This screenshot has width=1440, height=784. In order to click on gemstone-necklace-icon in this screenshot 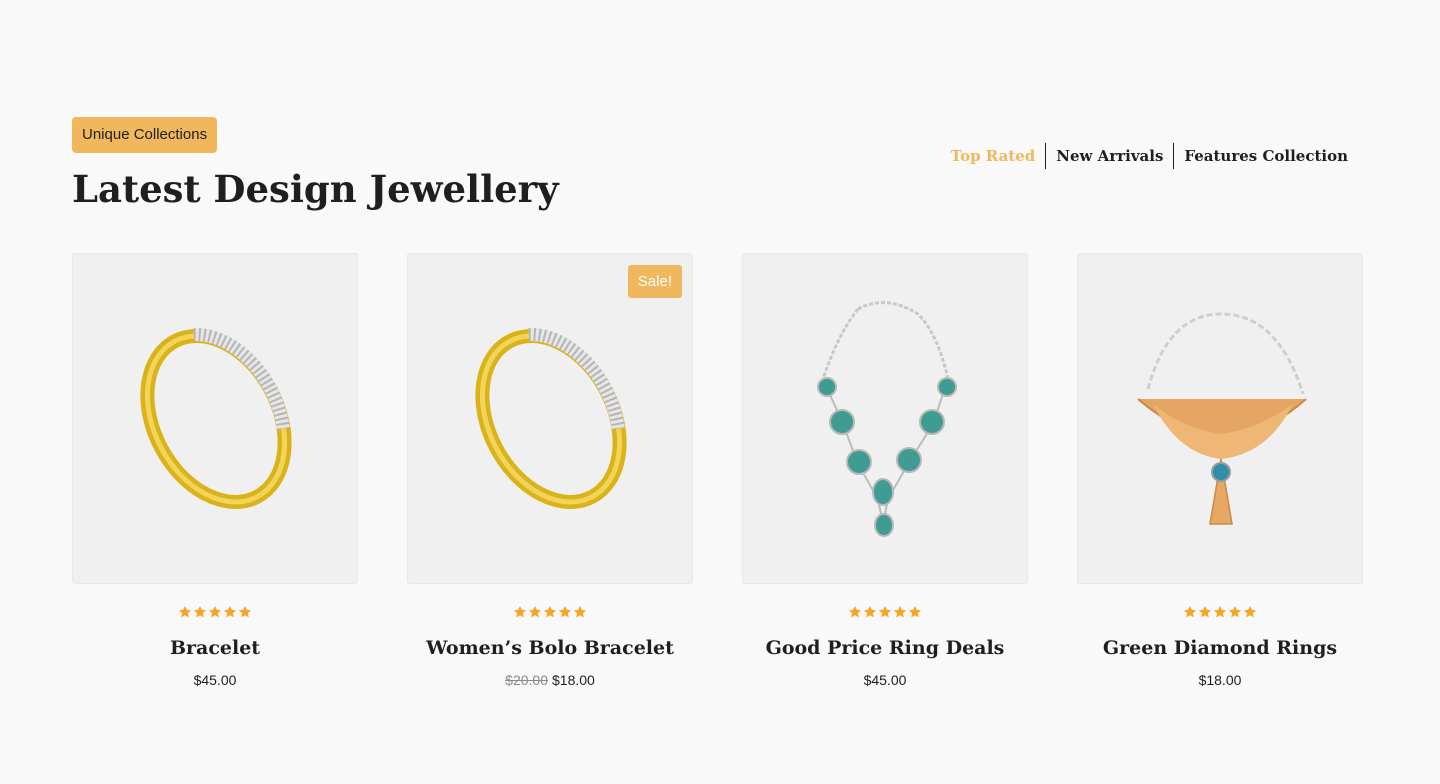, I will do `click(887, 419)`.